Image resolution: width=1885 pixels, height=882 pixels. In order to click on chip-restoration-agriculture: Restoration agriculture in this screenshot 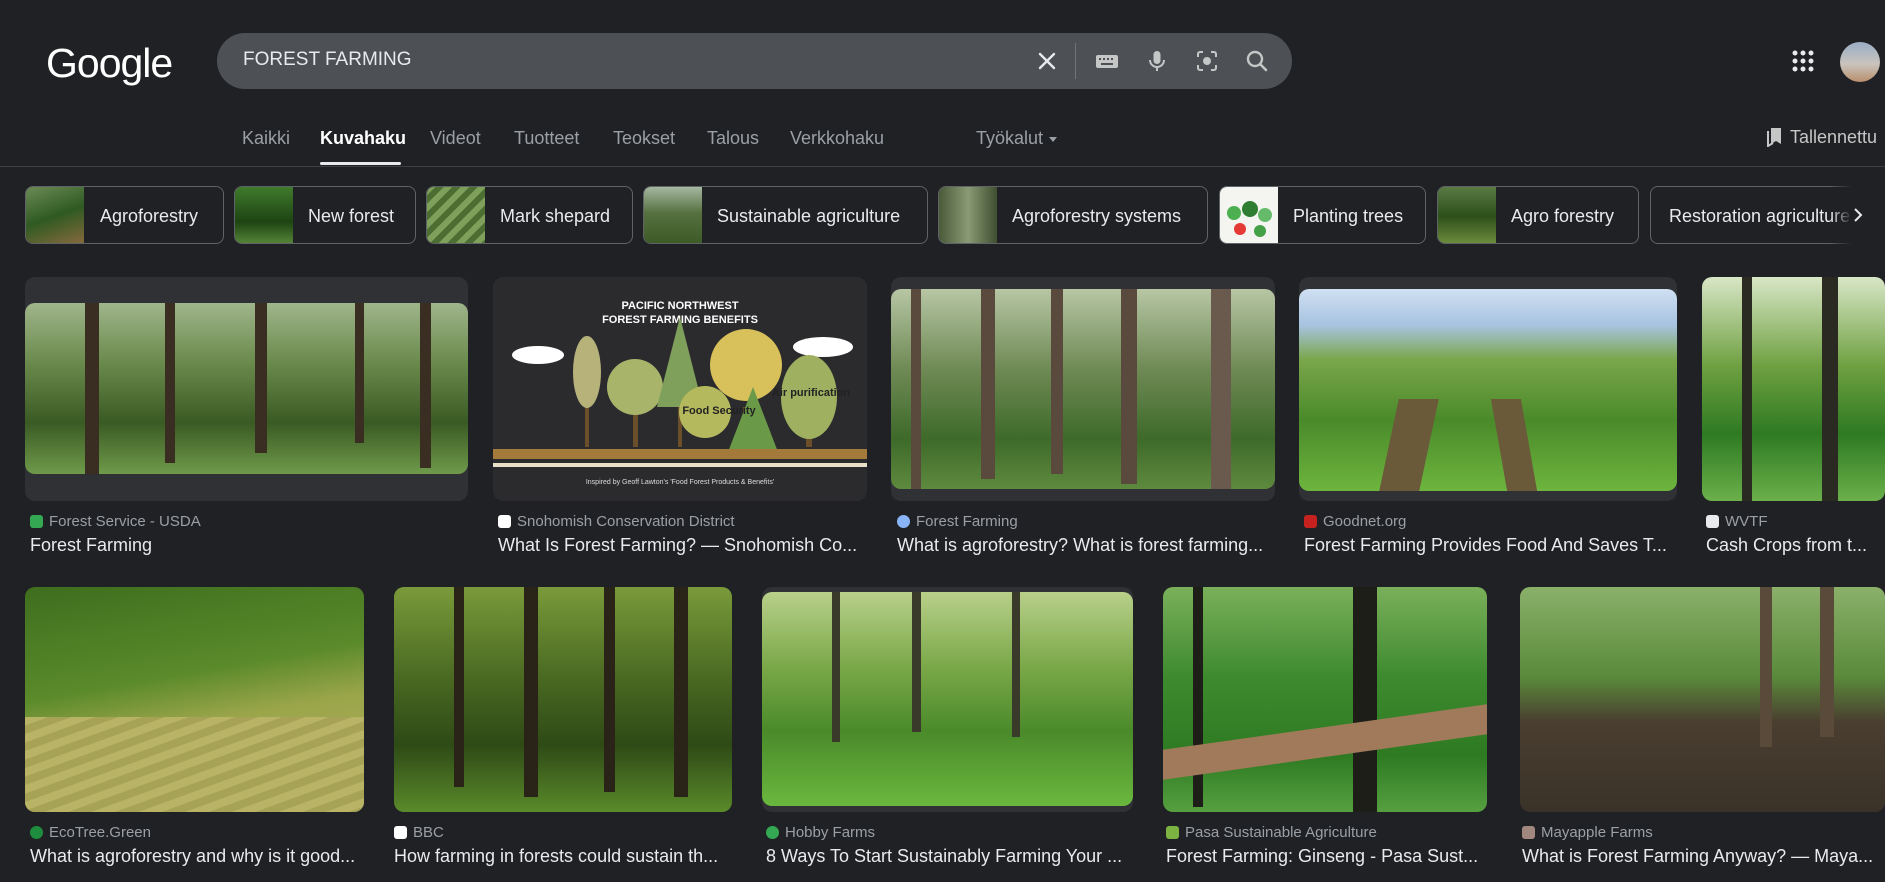, I will do `click(1755, 215)`.